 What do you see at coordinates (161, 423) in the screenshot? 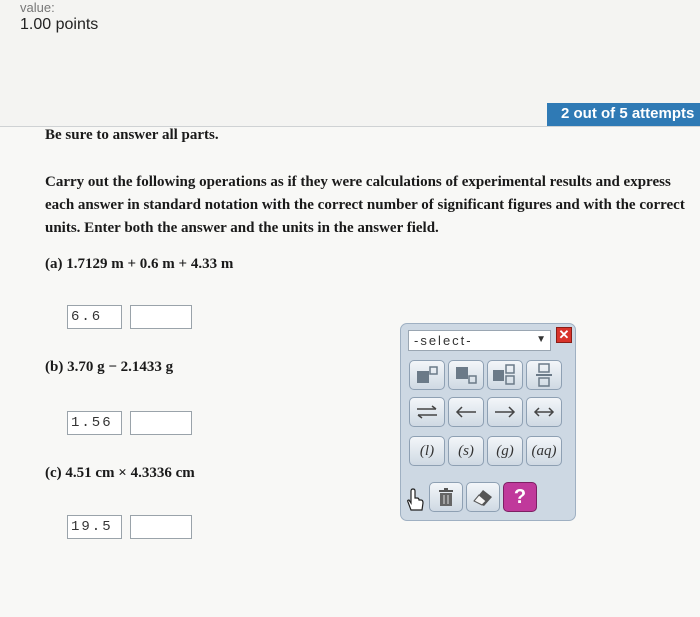
I see `part-b-units-input` at bounding box center [161, 423].